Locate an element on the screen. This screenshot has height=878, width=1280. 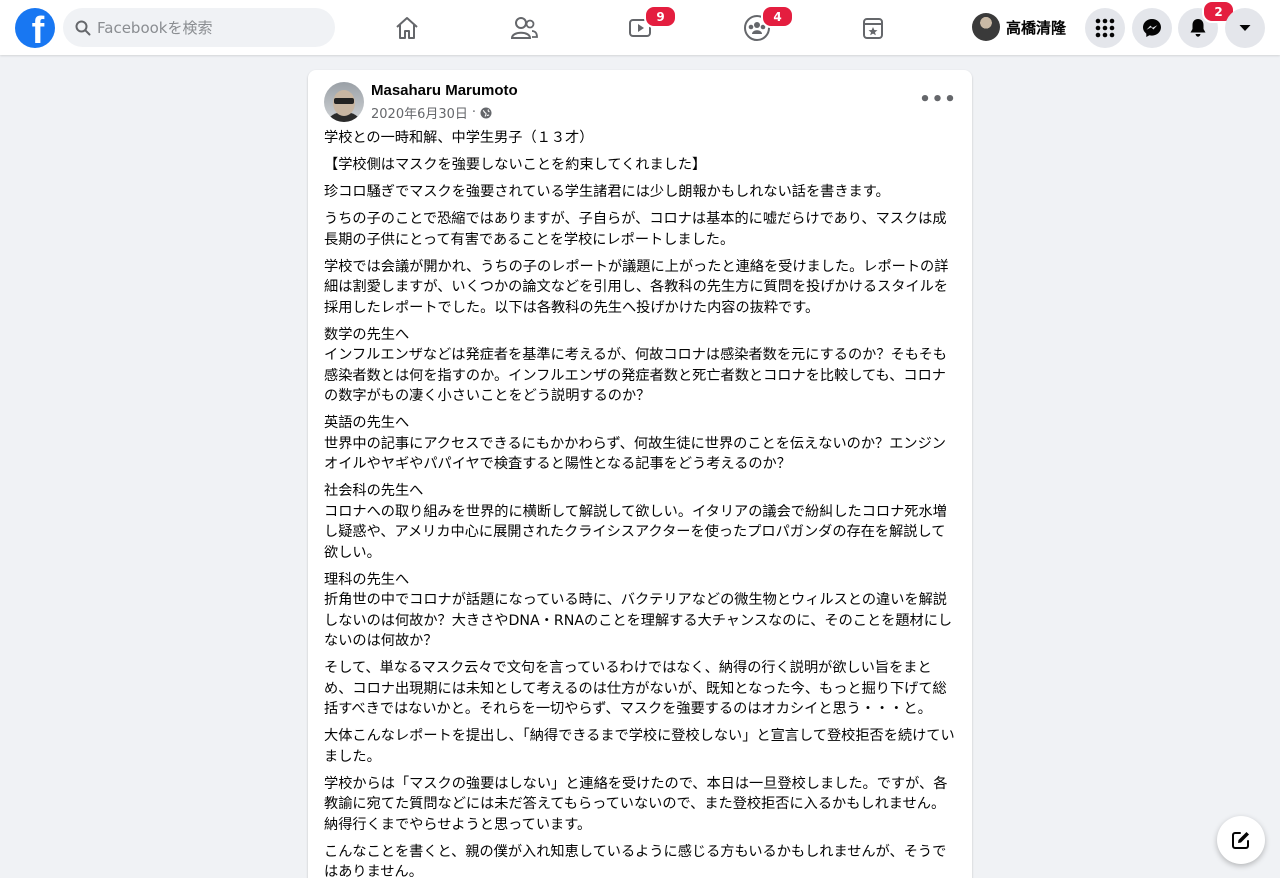
tab-gaming is located at coordinates (873, 27).